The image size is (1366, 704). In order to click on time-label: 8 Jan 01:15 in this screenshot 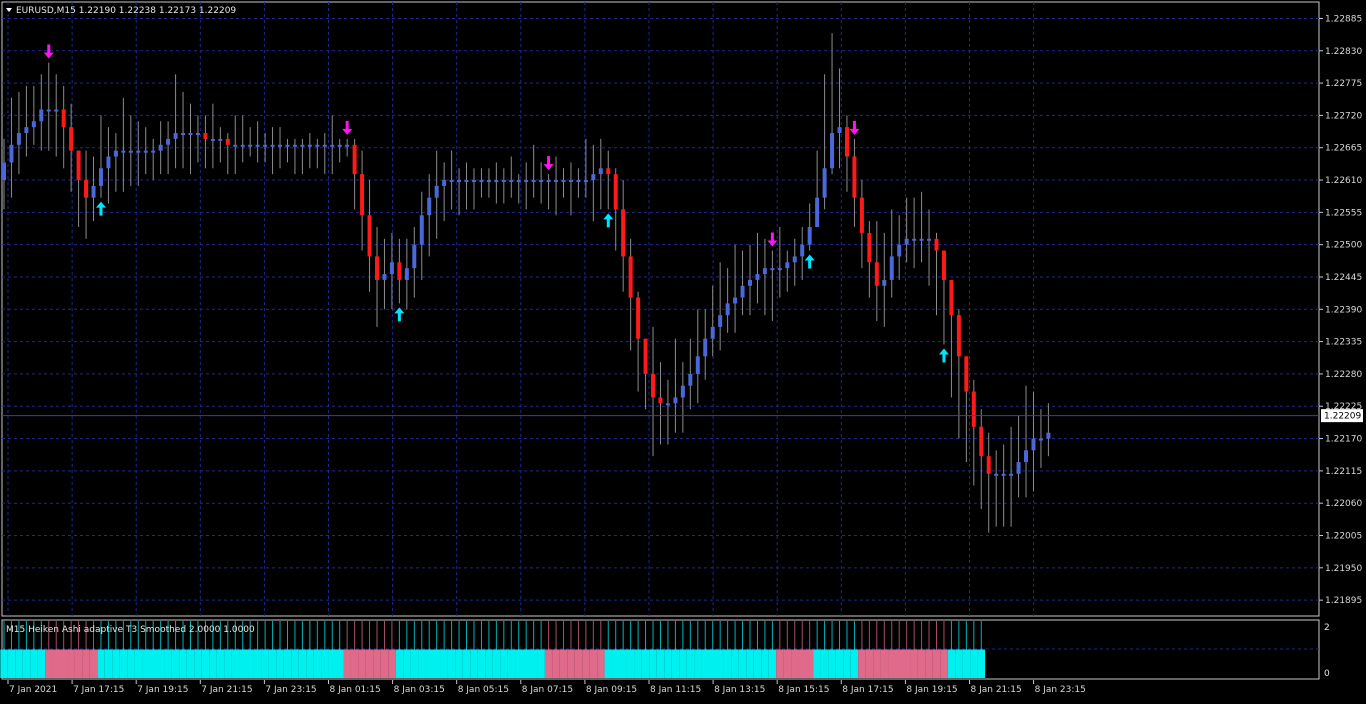, I will do `click(355, 690)`.